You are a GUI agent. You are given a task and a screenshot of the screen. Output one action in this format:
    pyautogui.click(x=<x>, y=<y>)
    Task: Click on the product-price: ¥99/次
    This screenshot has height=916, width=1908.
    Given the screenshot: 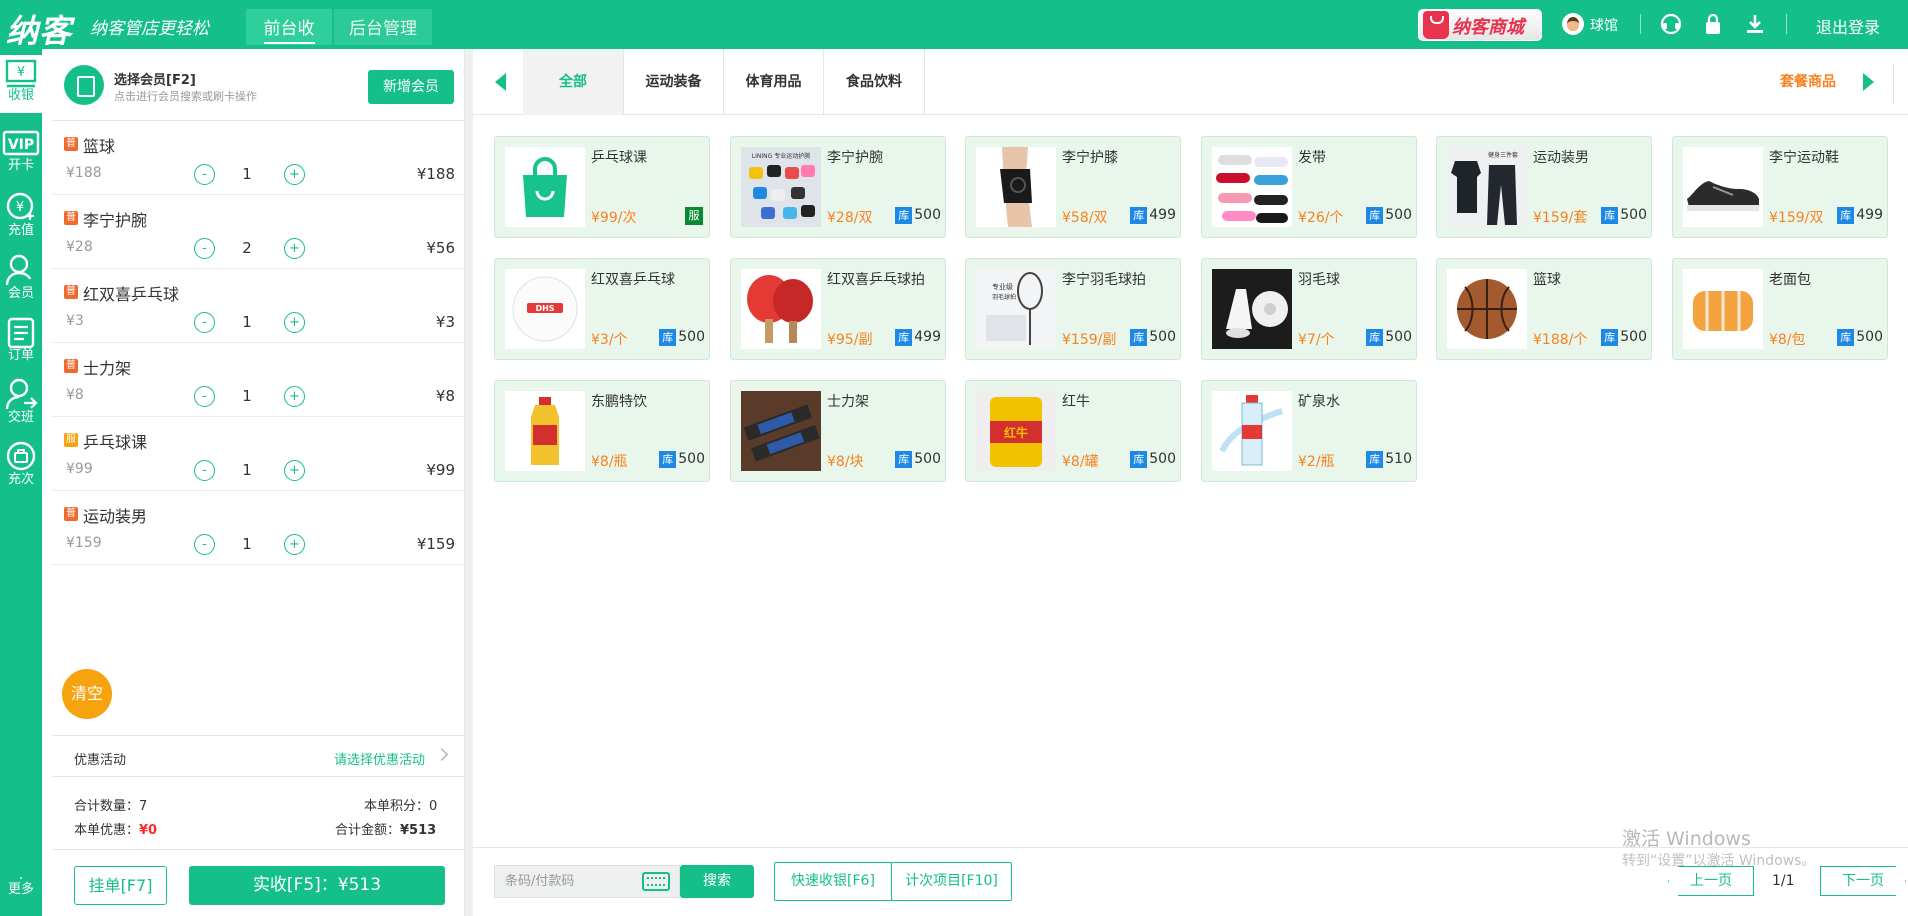 What is the action you would take?
    pyautogui.click(x=614, y=218)
    